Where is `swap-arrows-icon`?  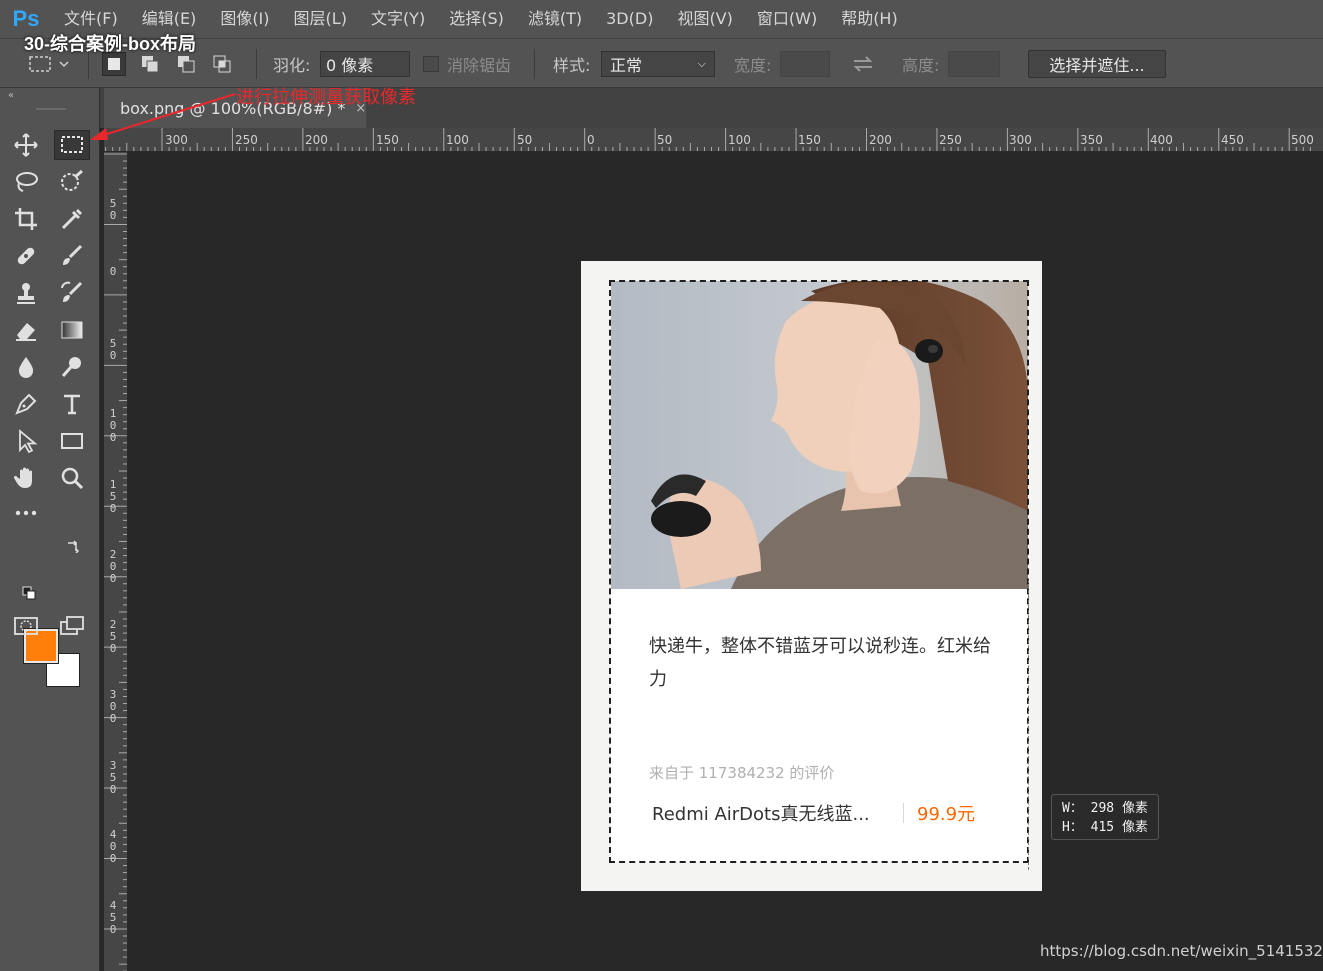
swap-arrows-icon is located at coordinates (863, 64).